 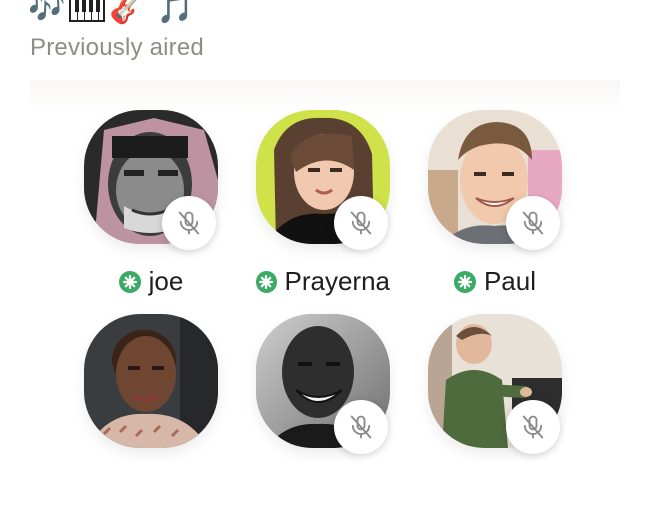 I want to click on avatar, so click(x=151, y=381).